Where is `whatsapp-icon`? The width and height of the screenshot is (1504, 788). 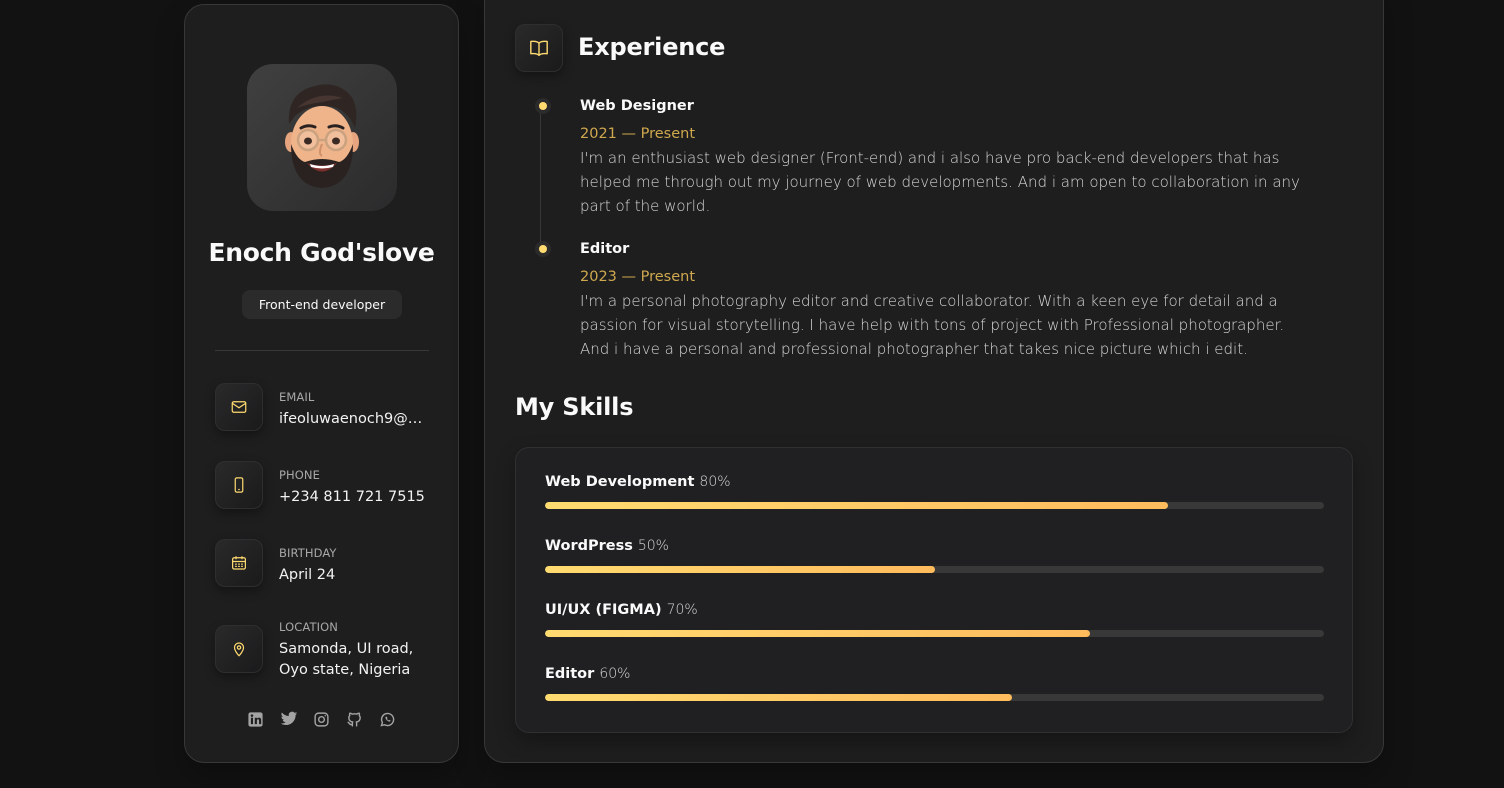 whatsapp-icon is located at coordinates (388, 719).